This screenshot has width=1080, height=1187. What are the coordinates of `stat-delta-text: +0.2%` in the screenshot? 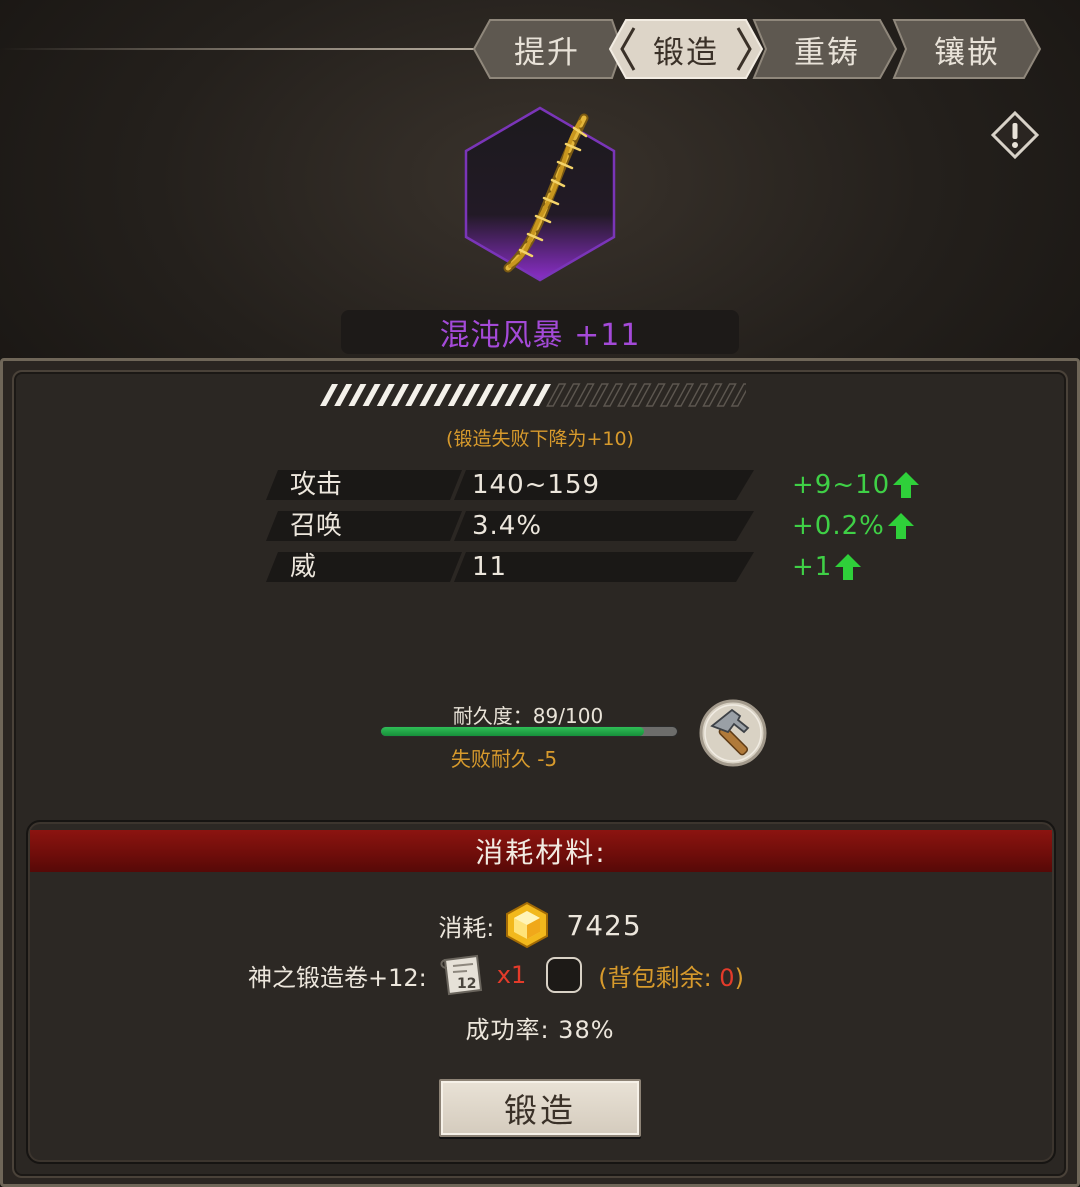 It's located at (838, 526).